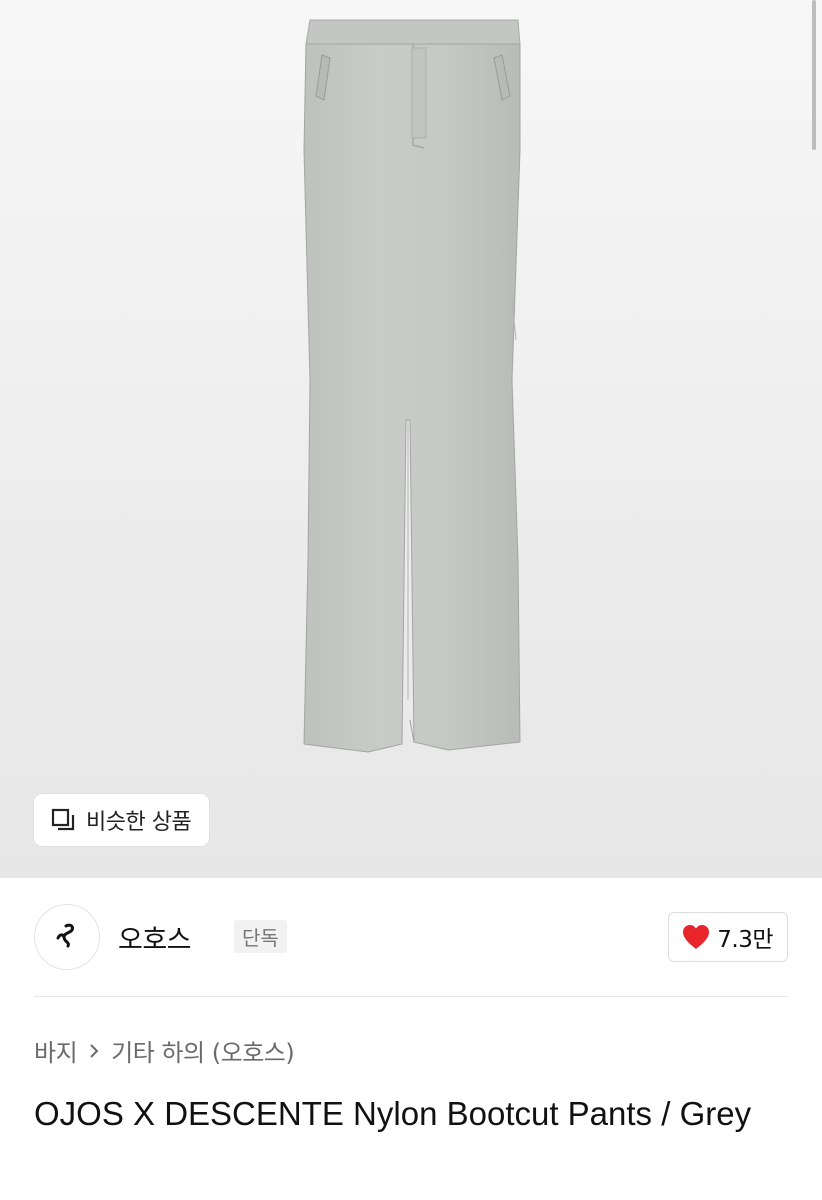 The image size is (822, 1200). Describe the element at coordinates (203, 1050) in the screenshot. I see `breadcrumb-item-subcategory: 기타 하의 (오호스)` at that location.